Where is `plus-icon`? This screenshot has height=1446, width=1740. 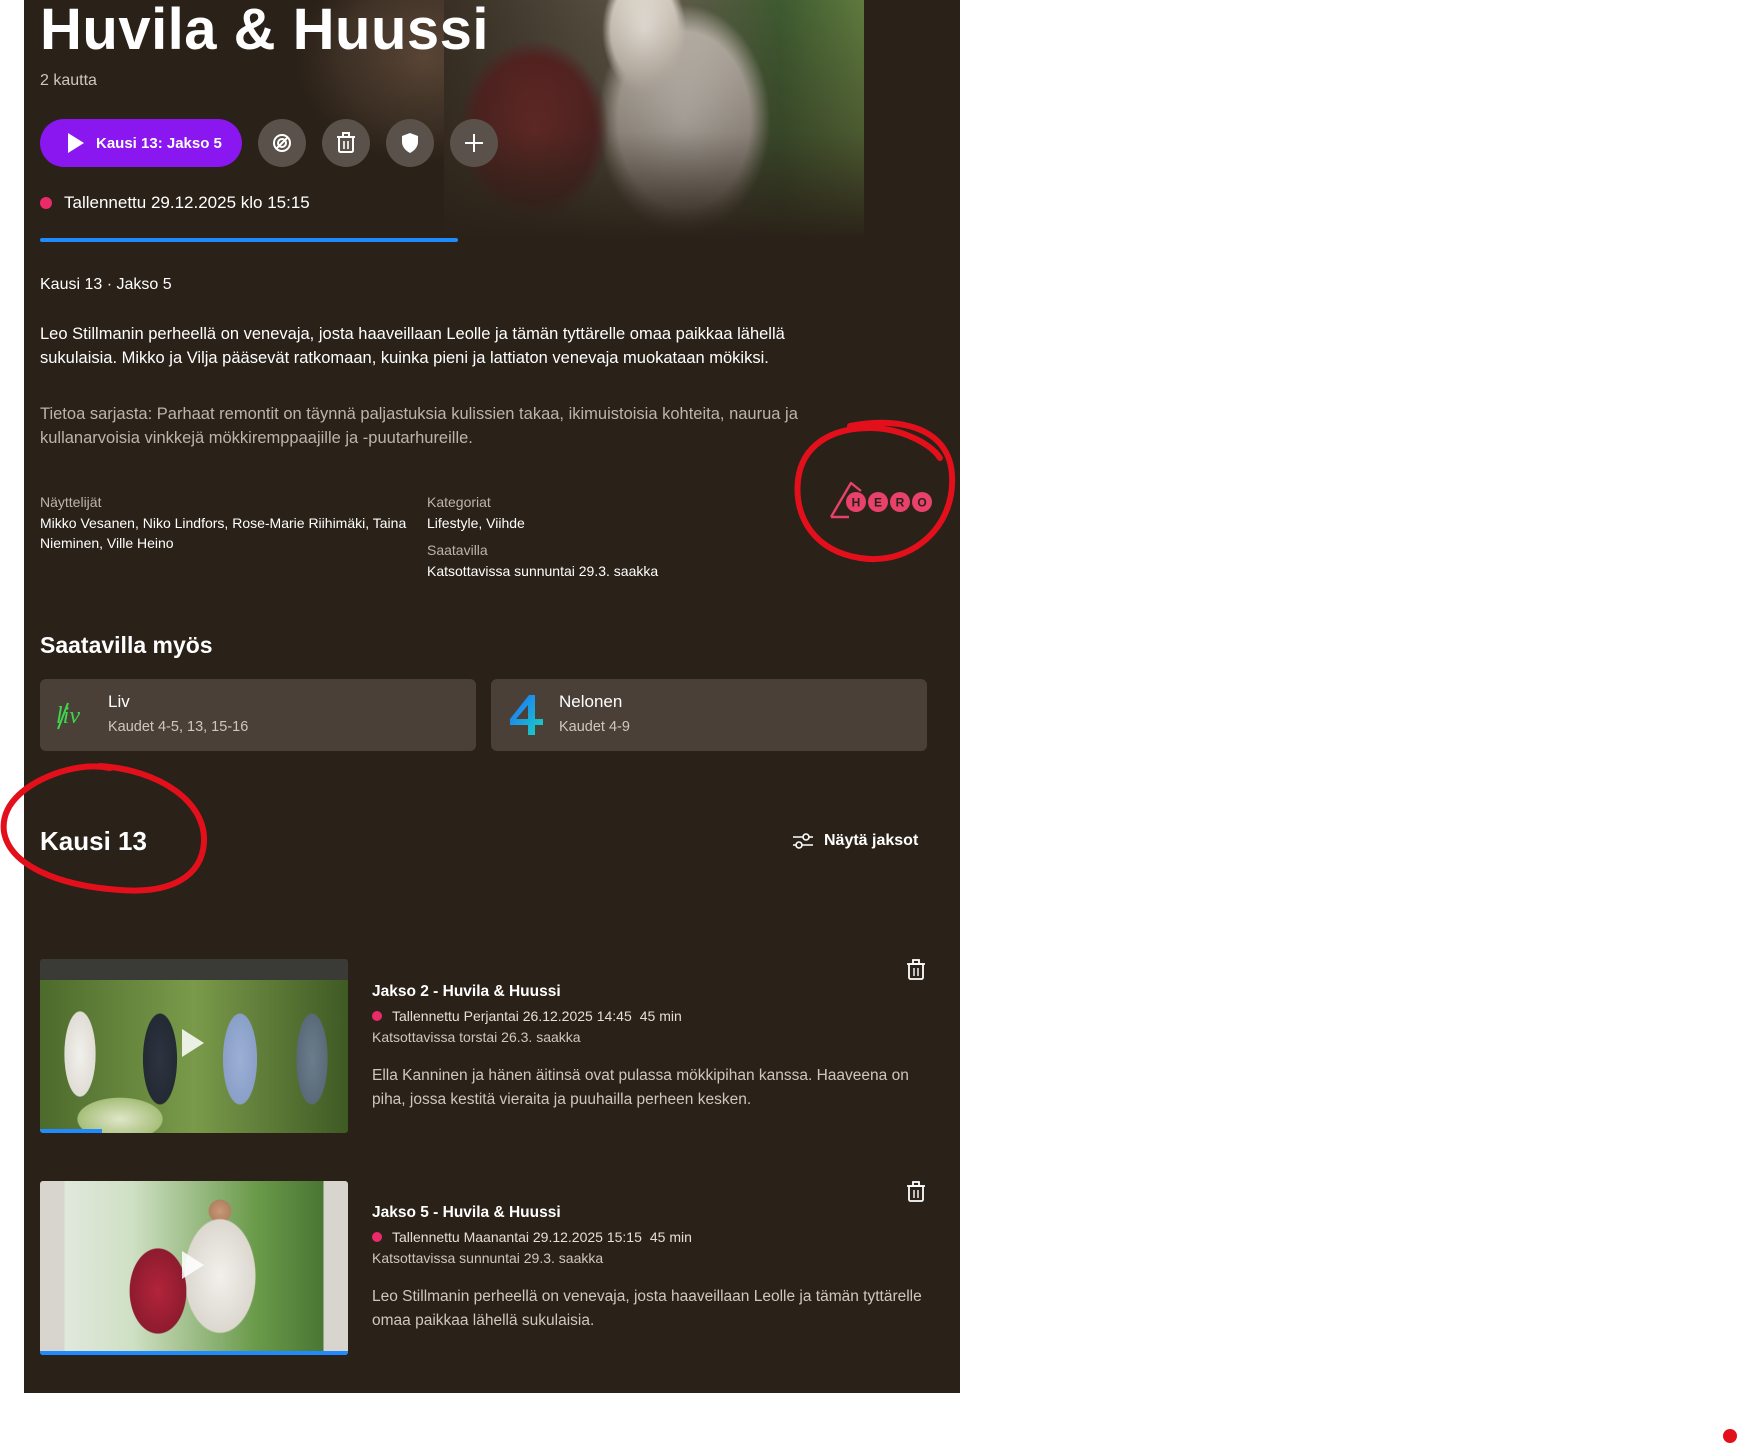
plus-icon is located at coordinates (474, 143).